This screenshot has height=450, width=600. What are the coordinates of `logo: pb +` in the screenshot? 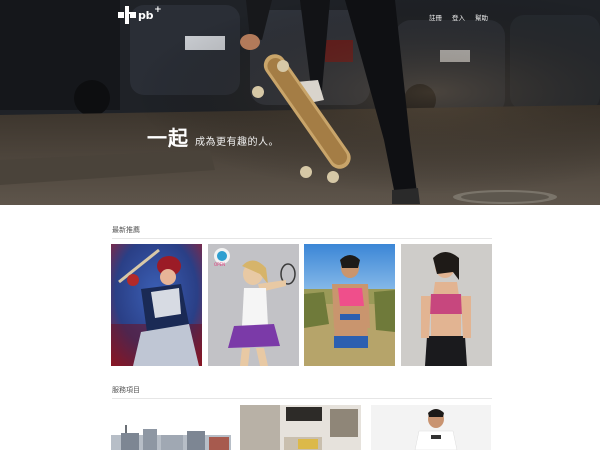 It's located at (140, 14).